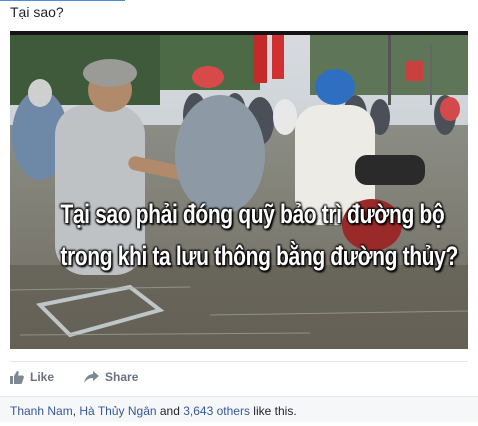 The width and height of the screenshot is (478, 426). I want to click on top-rule, so click(62, 0).